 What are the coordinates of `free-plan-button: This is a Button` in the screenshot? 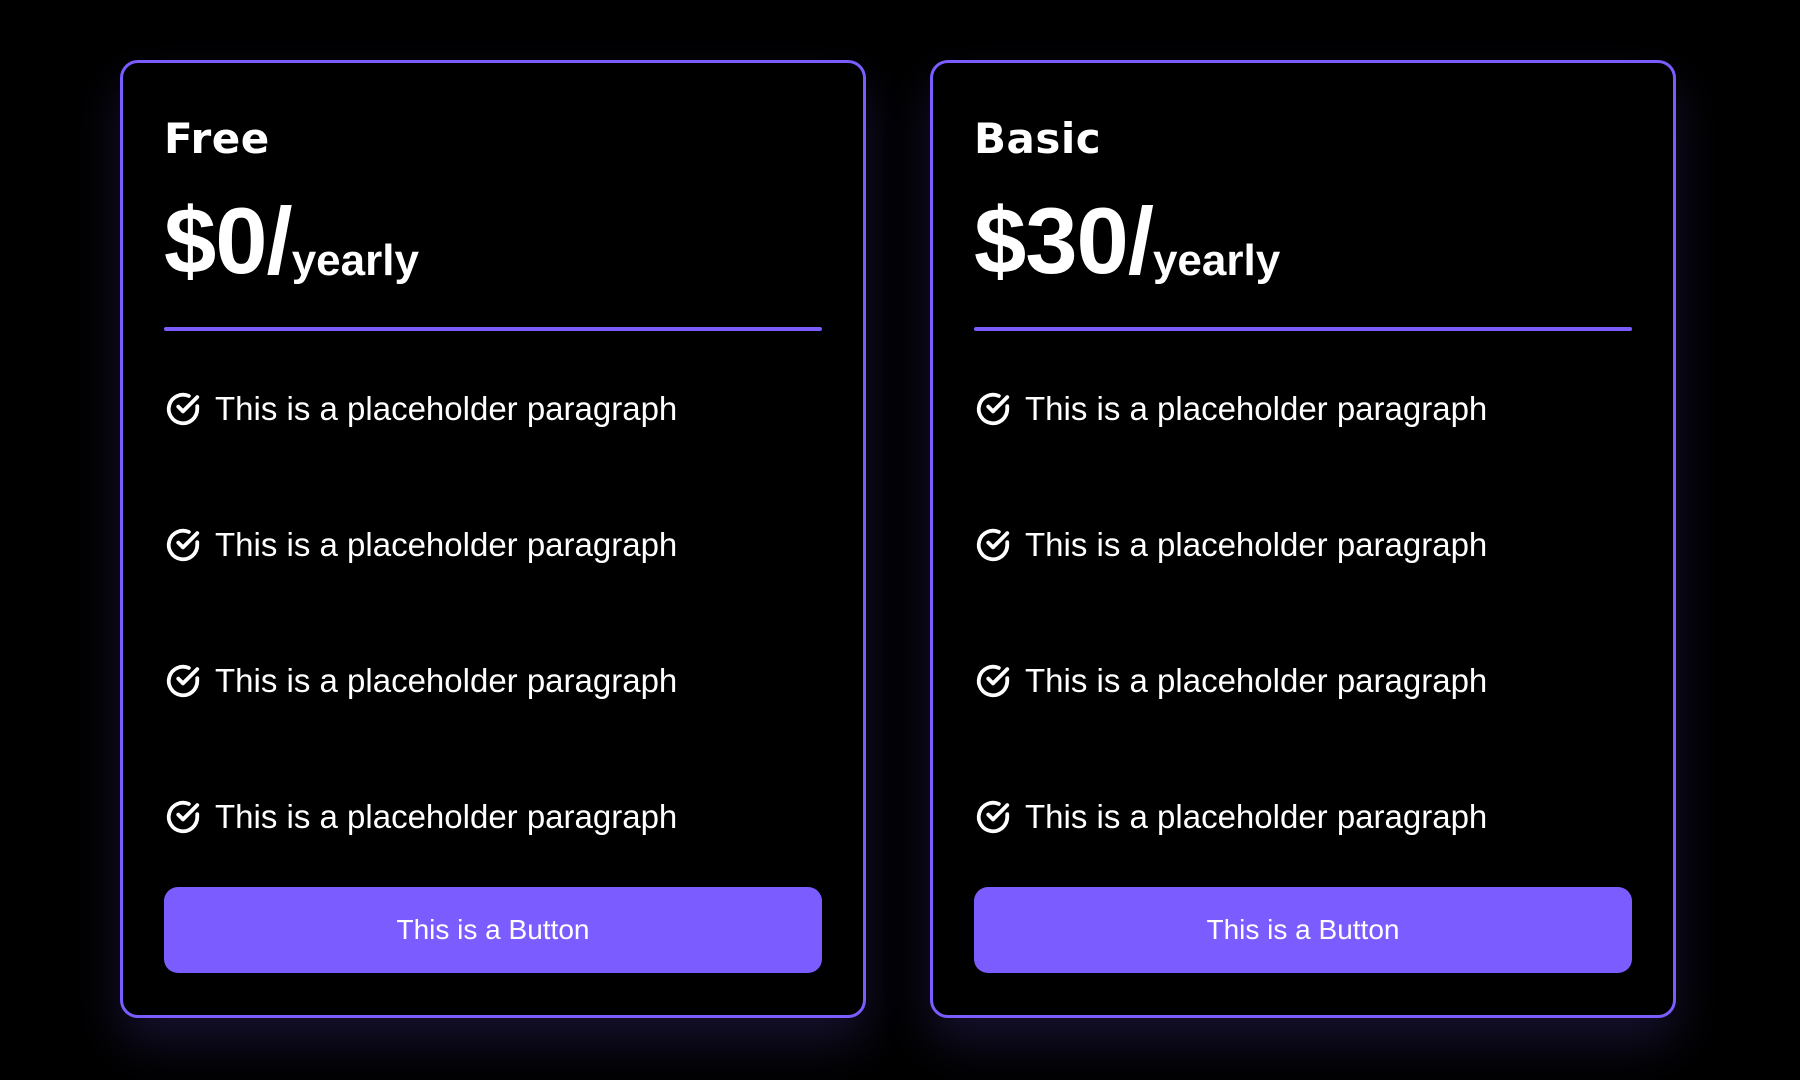 It's located at (493, 930).